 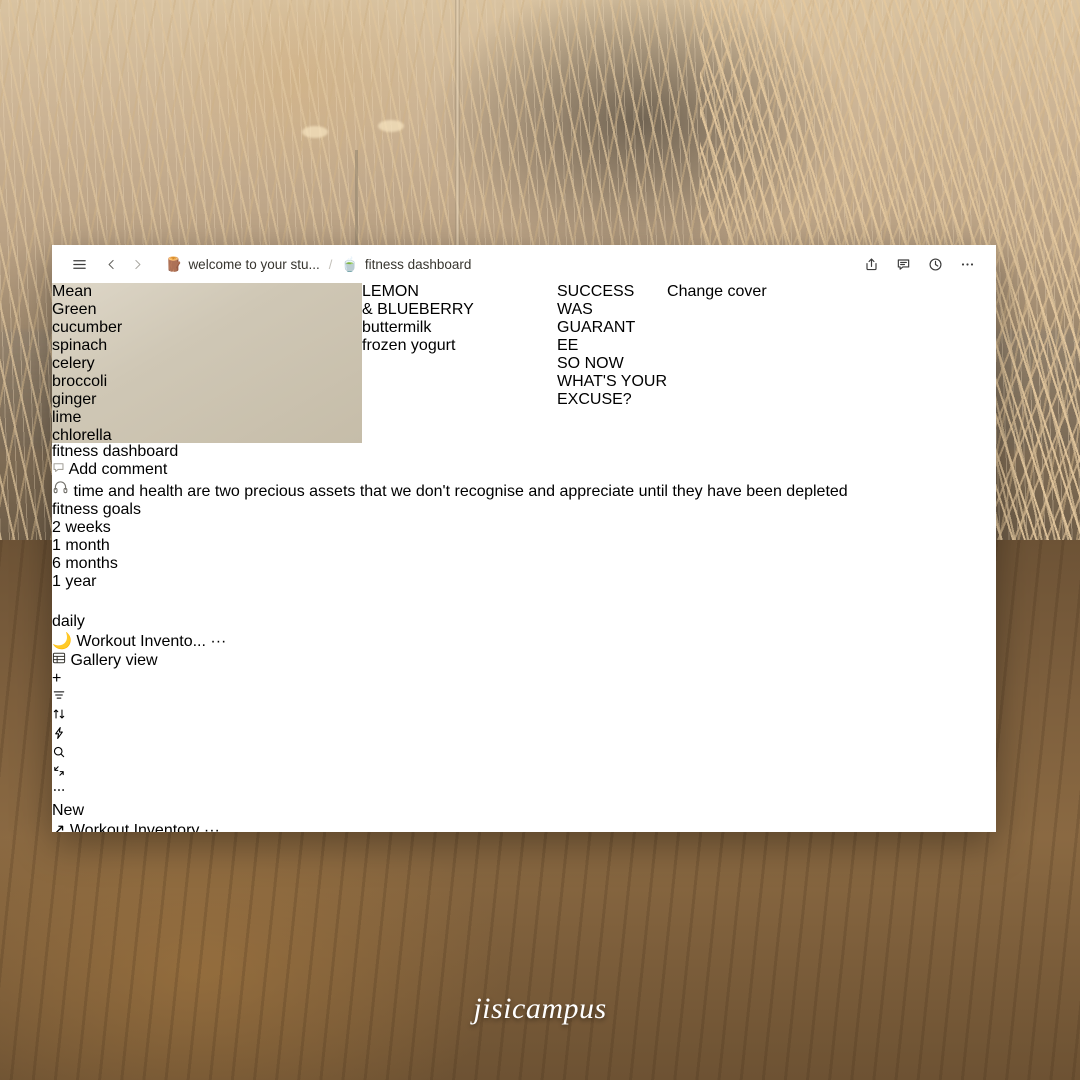 What do you see at coordinates (81, 545) in the screenshot?
I see `toggle-label: 1 month` at bounding box center [81, 545].